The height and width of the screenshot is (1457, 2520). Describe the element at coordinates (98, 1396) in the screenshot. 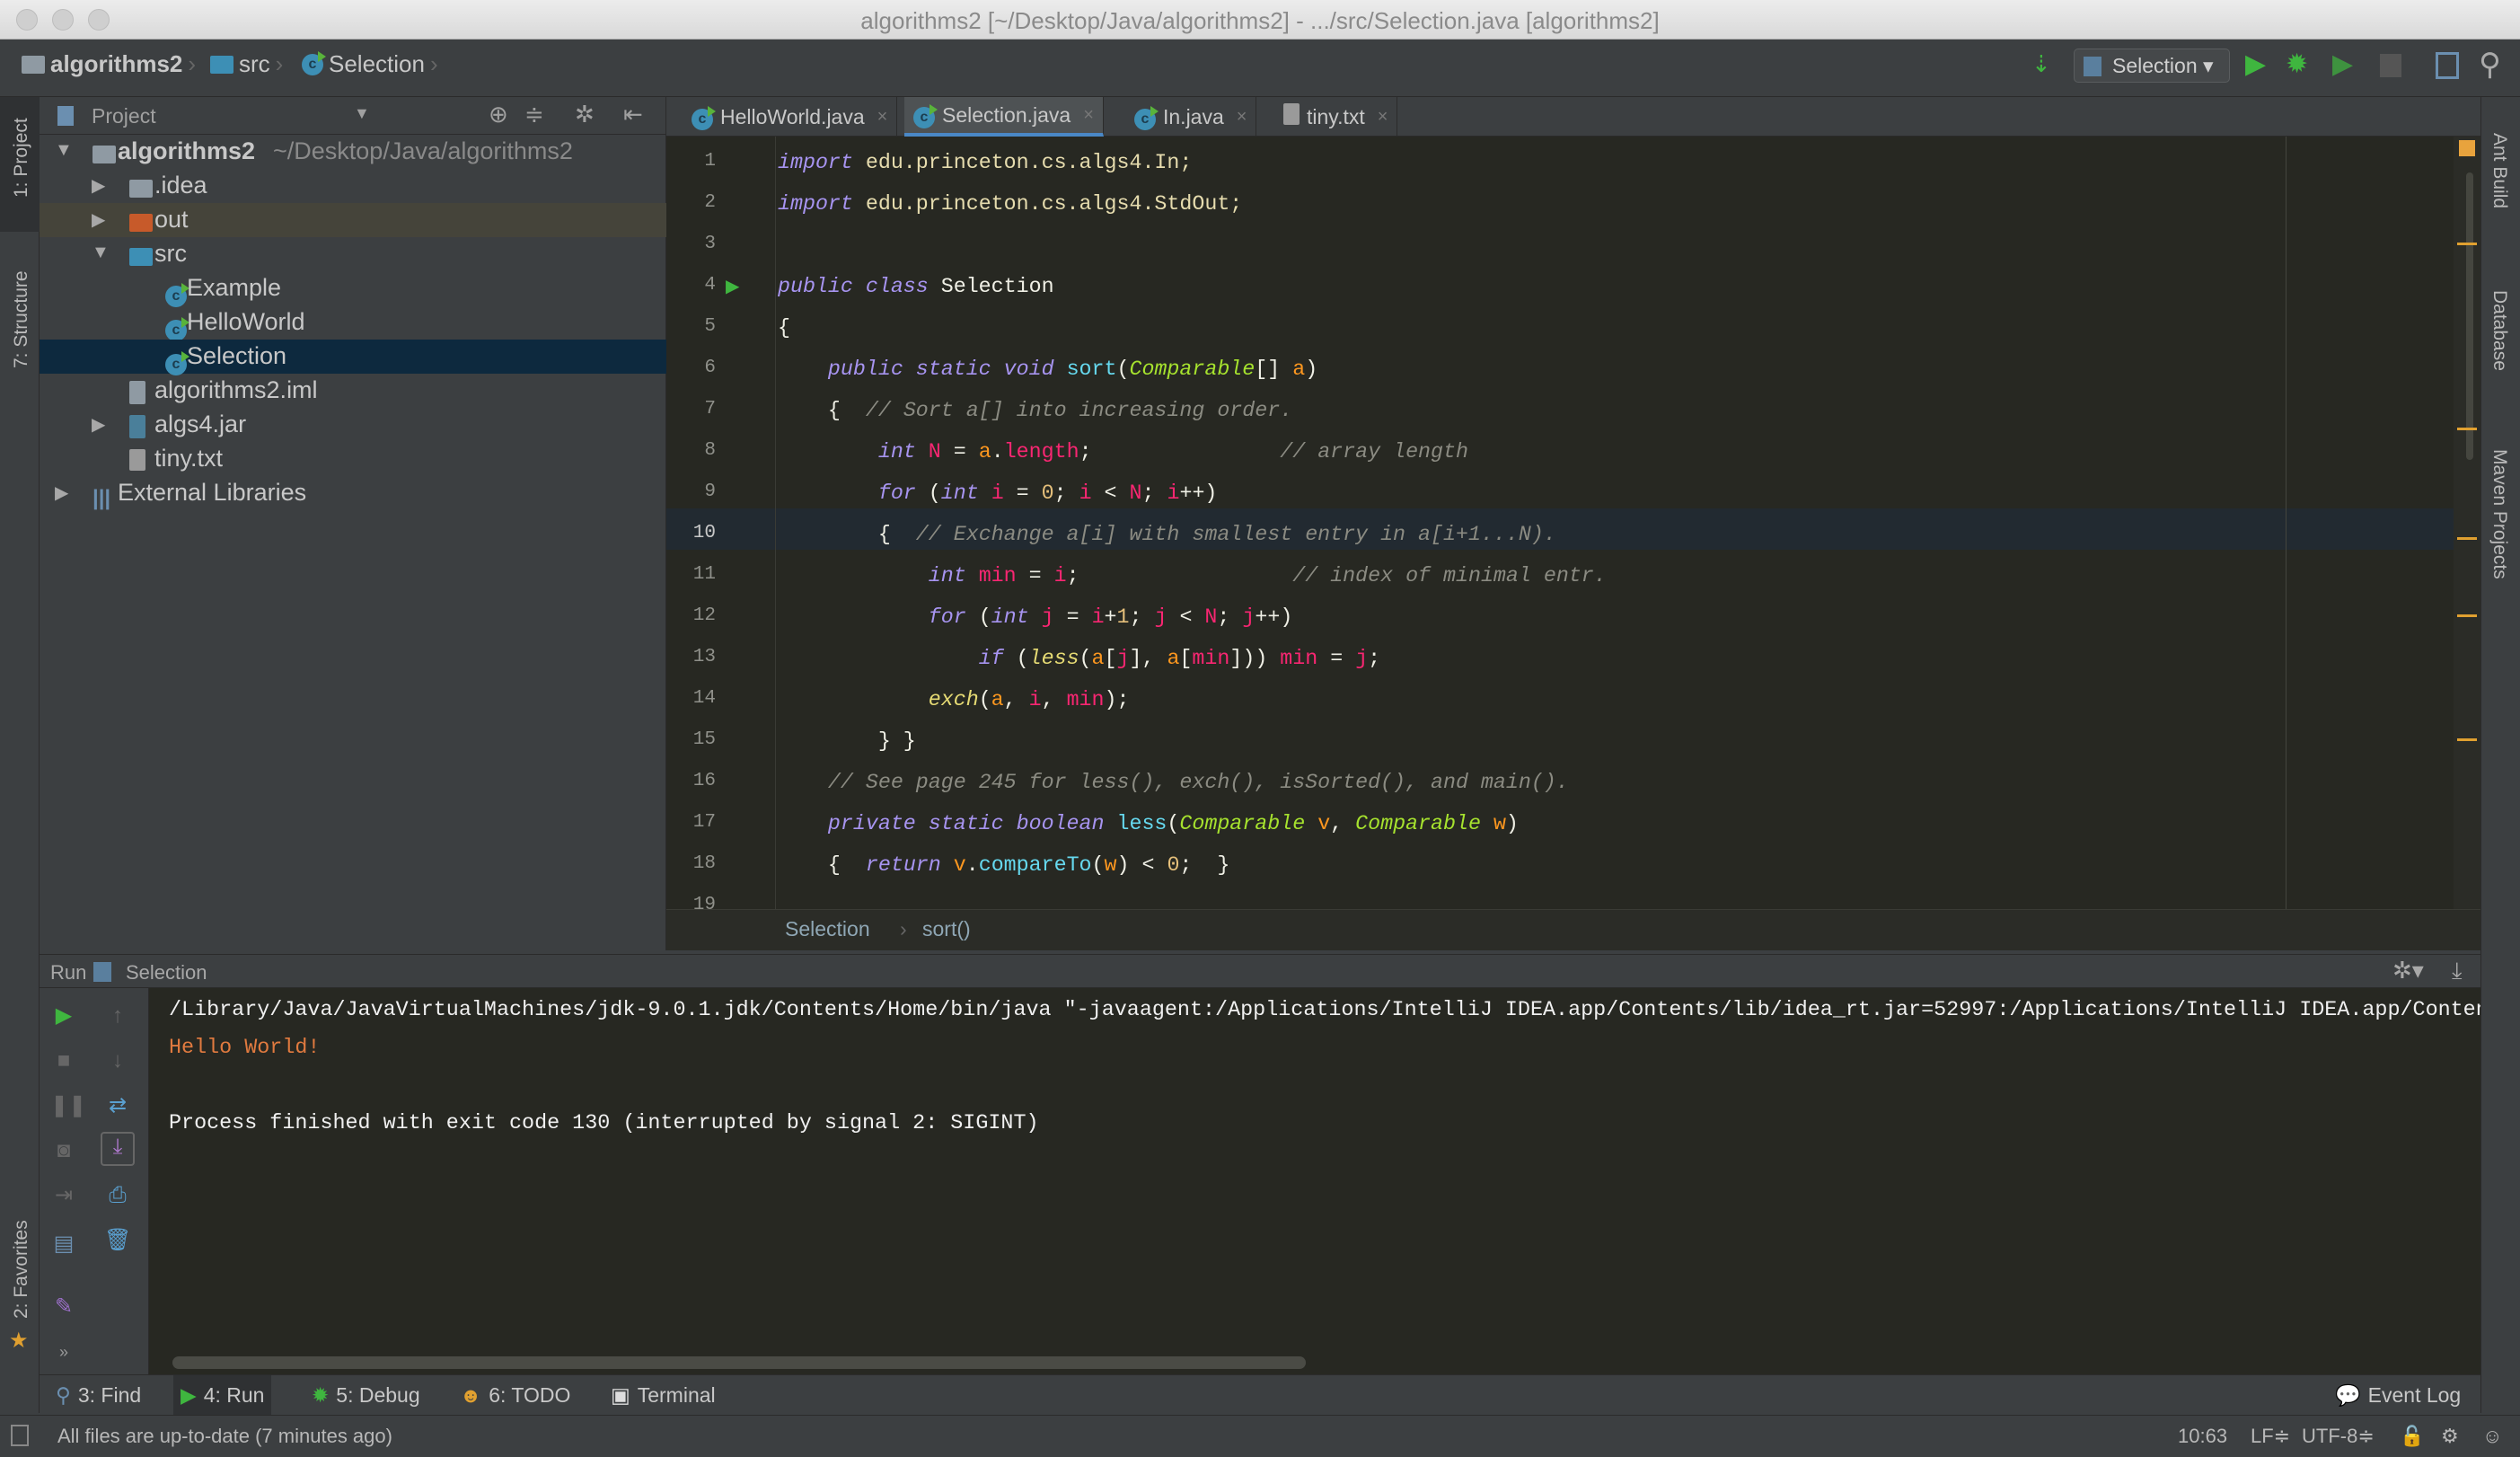

I see `tool-window-3-find: ⚲ 3: Find` at that location.